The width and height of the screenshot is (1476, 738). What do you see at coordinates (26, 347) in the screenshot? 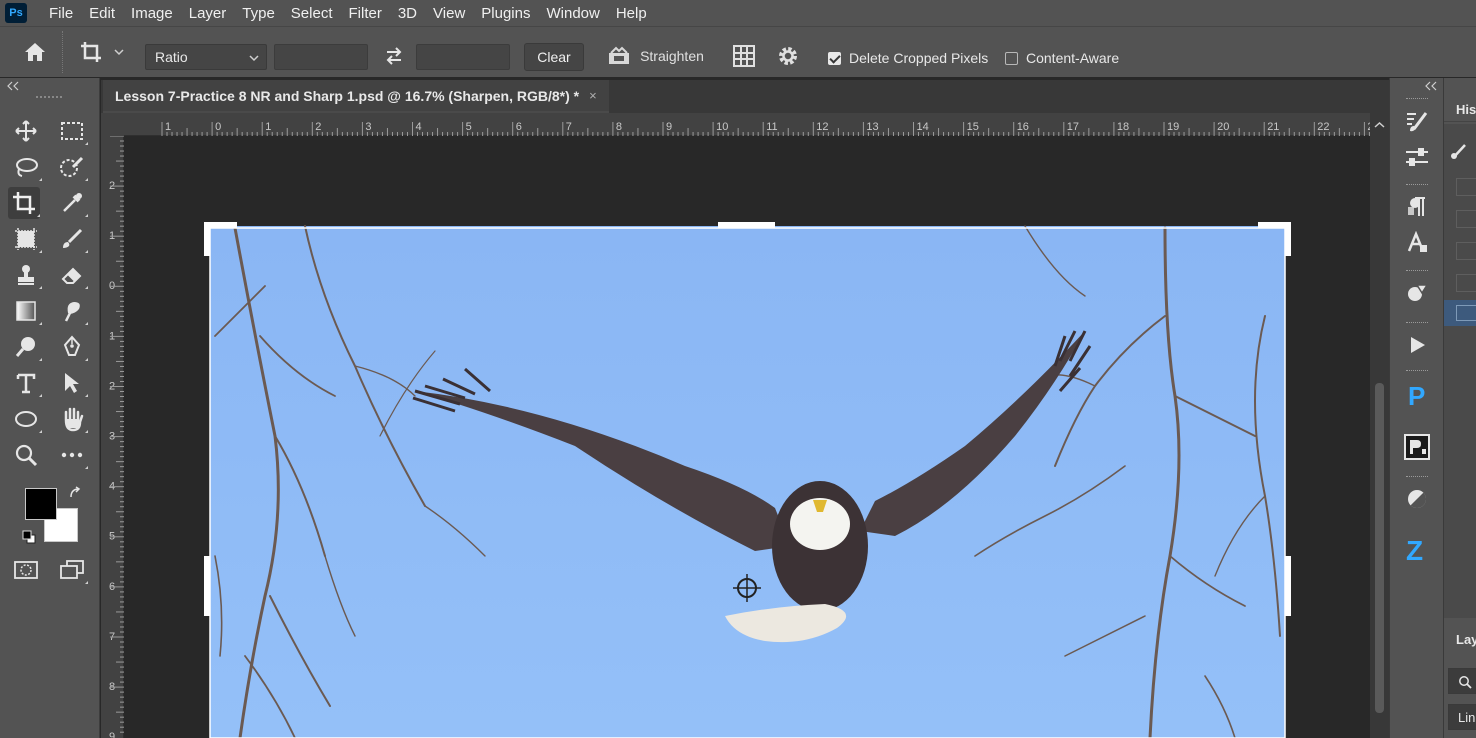
I see `dodge-tool` at bounding box center [26, 347].